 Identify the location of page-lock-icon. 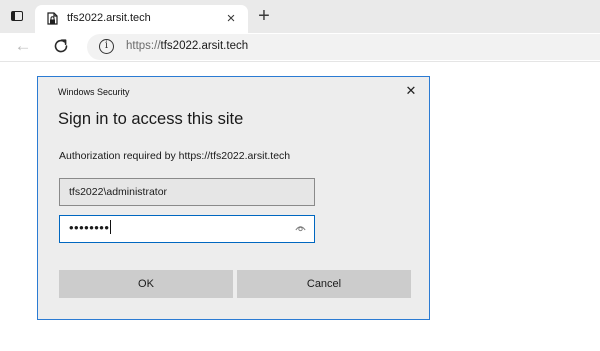
(52, 18).